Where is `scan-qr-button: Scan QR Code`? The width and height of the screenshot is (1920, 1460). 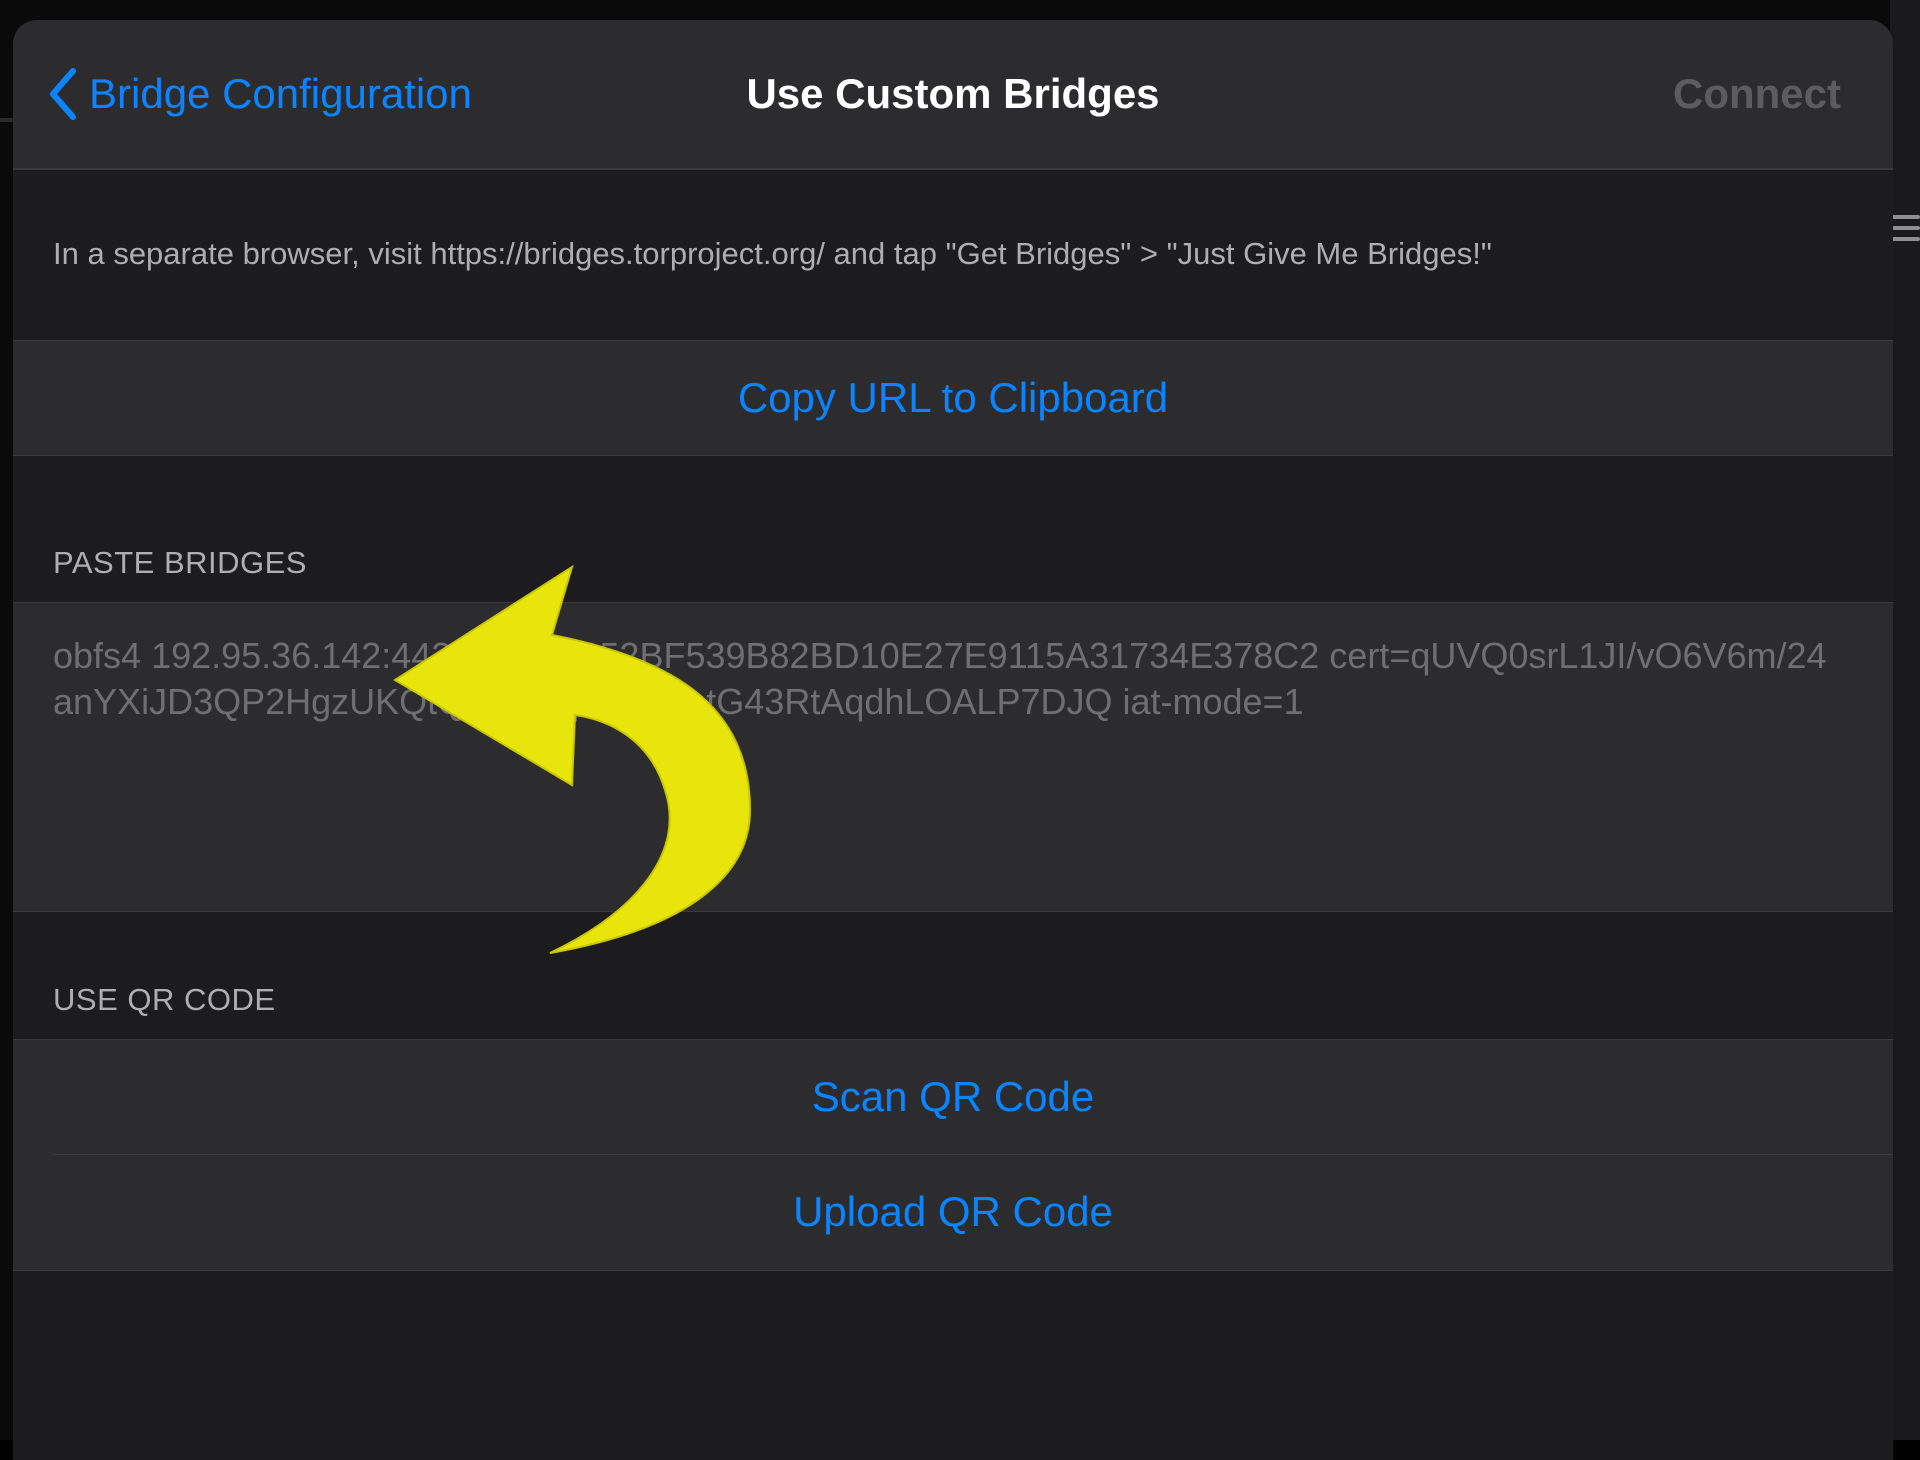
scan-qr-button: Scan QR Code is located at coordinates (953, 1097).